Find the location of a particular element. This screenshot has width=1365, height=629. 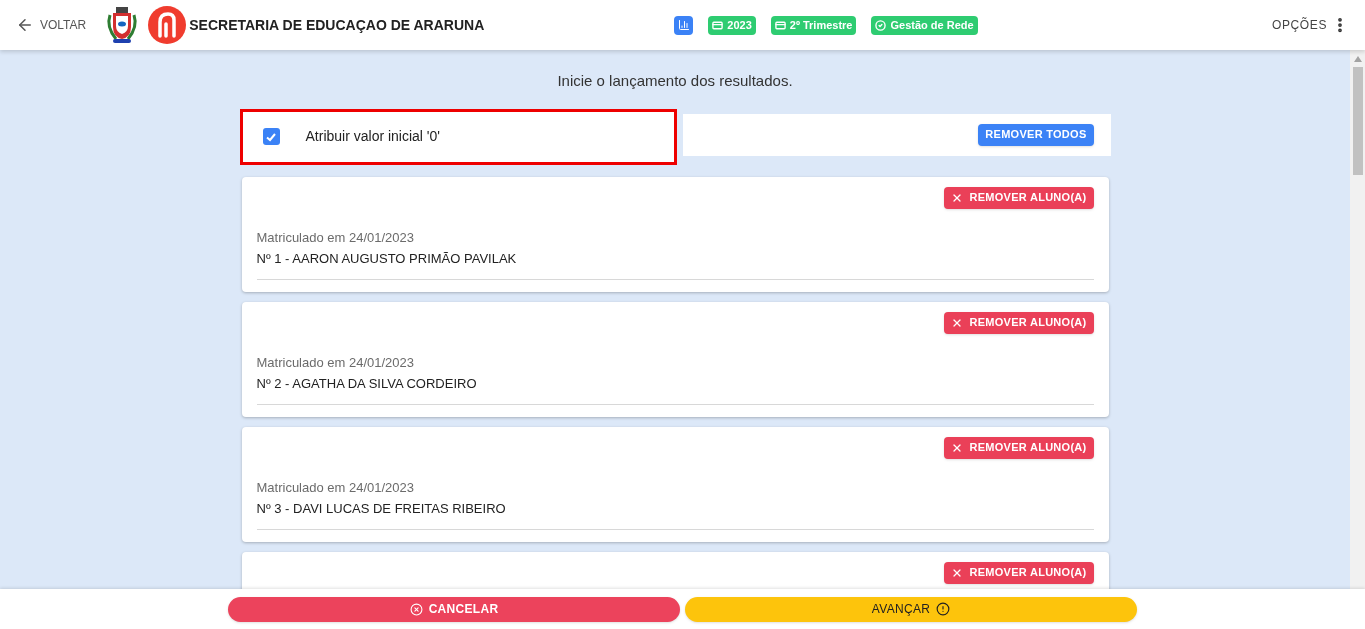

close-circle-icon is located at coordinates (416, 609).